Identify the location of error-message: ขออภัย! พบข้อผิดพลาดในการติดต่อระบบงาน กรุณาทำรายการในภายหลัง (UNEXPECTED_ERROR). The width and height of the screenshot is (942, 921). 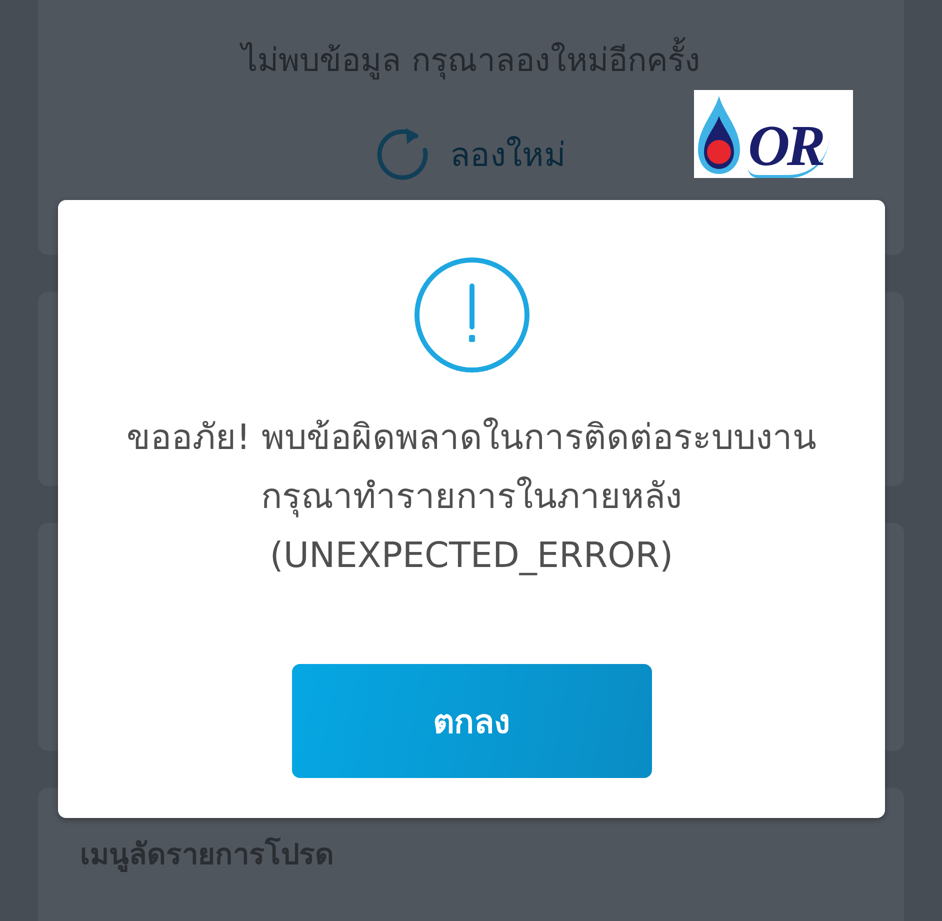
(471, 497).